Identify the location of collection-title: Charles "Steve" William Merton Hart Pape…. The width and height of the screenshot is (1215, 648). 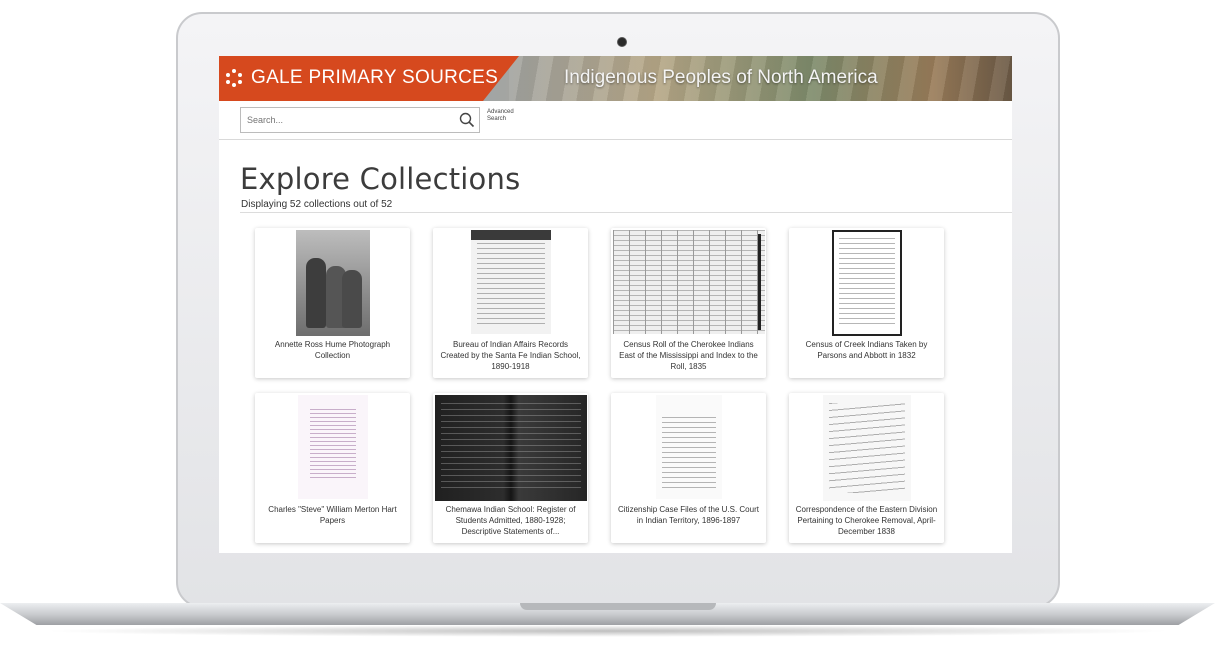
(332, 515).